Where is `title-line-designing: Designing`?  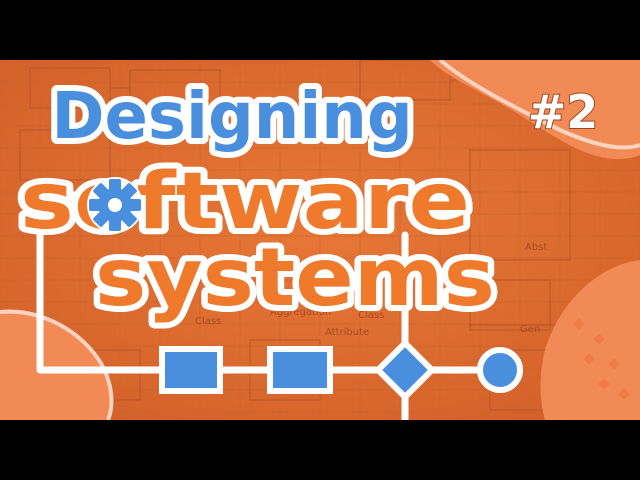
title-line-designing: Designing is located at coordinates (231, 117).